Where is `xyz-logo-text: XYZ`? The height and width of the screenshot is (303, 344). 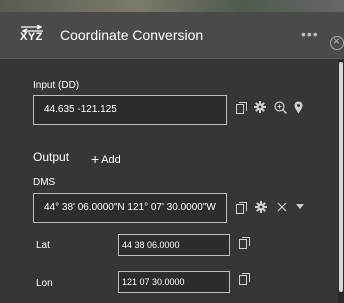 xyz-logo-text: XYZ is located at coordinates (31, 37).